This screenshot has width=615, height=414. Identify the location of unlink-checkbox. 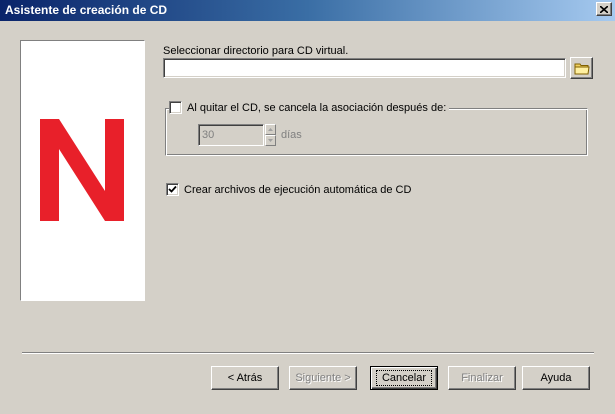
(175, 107).